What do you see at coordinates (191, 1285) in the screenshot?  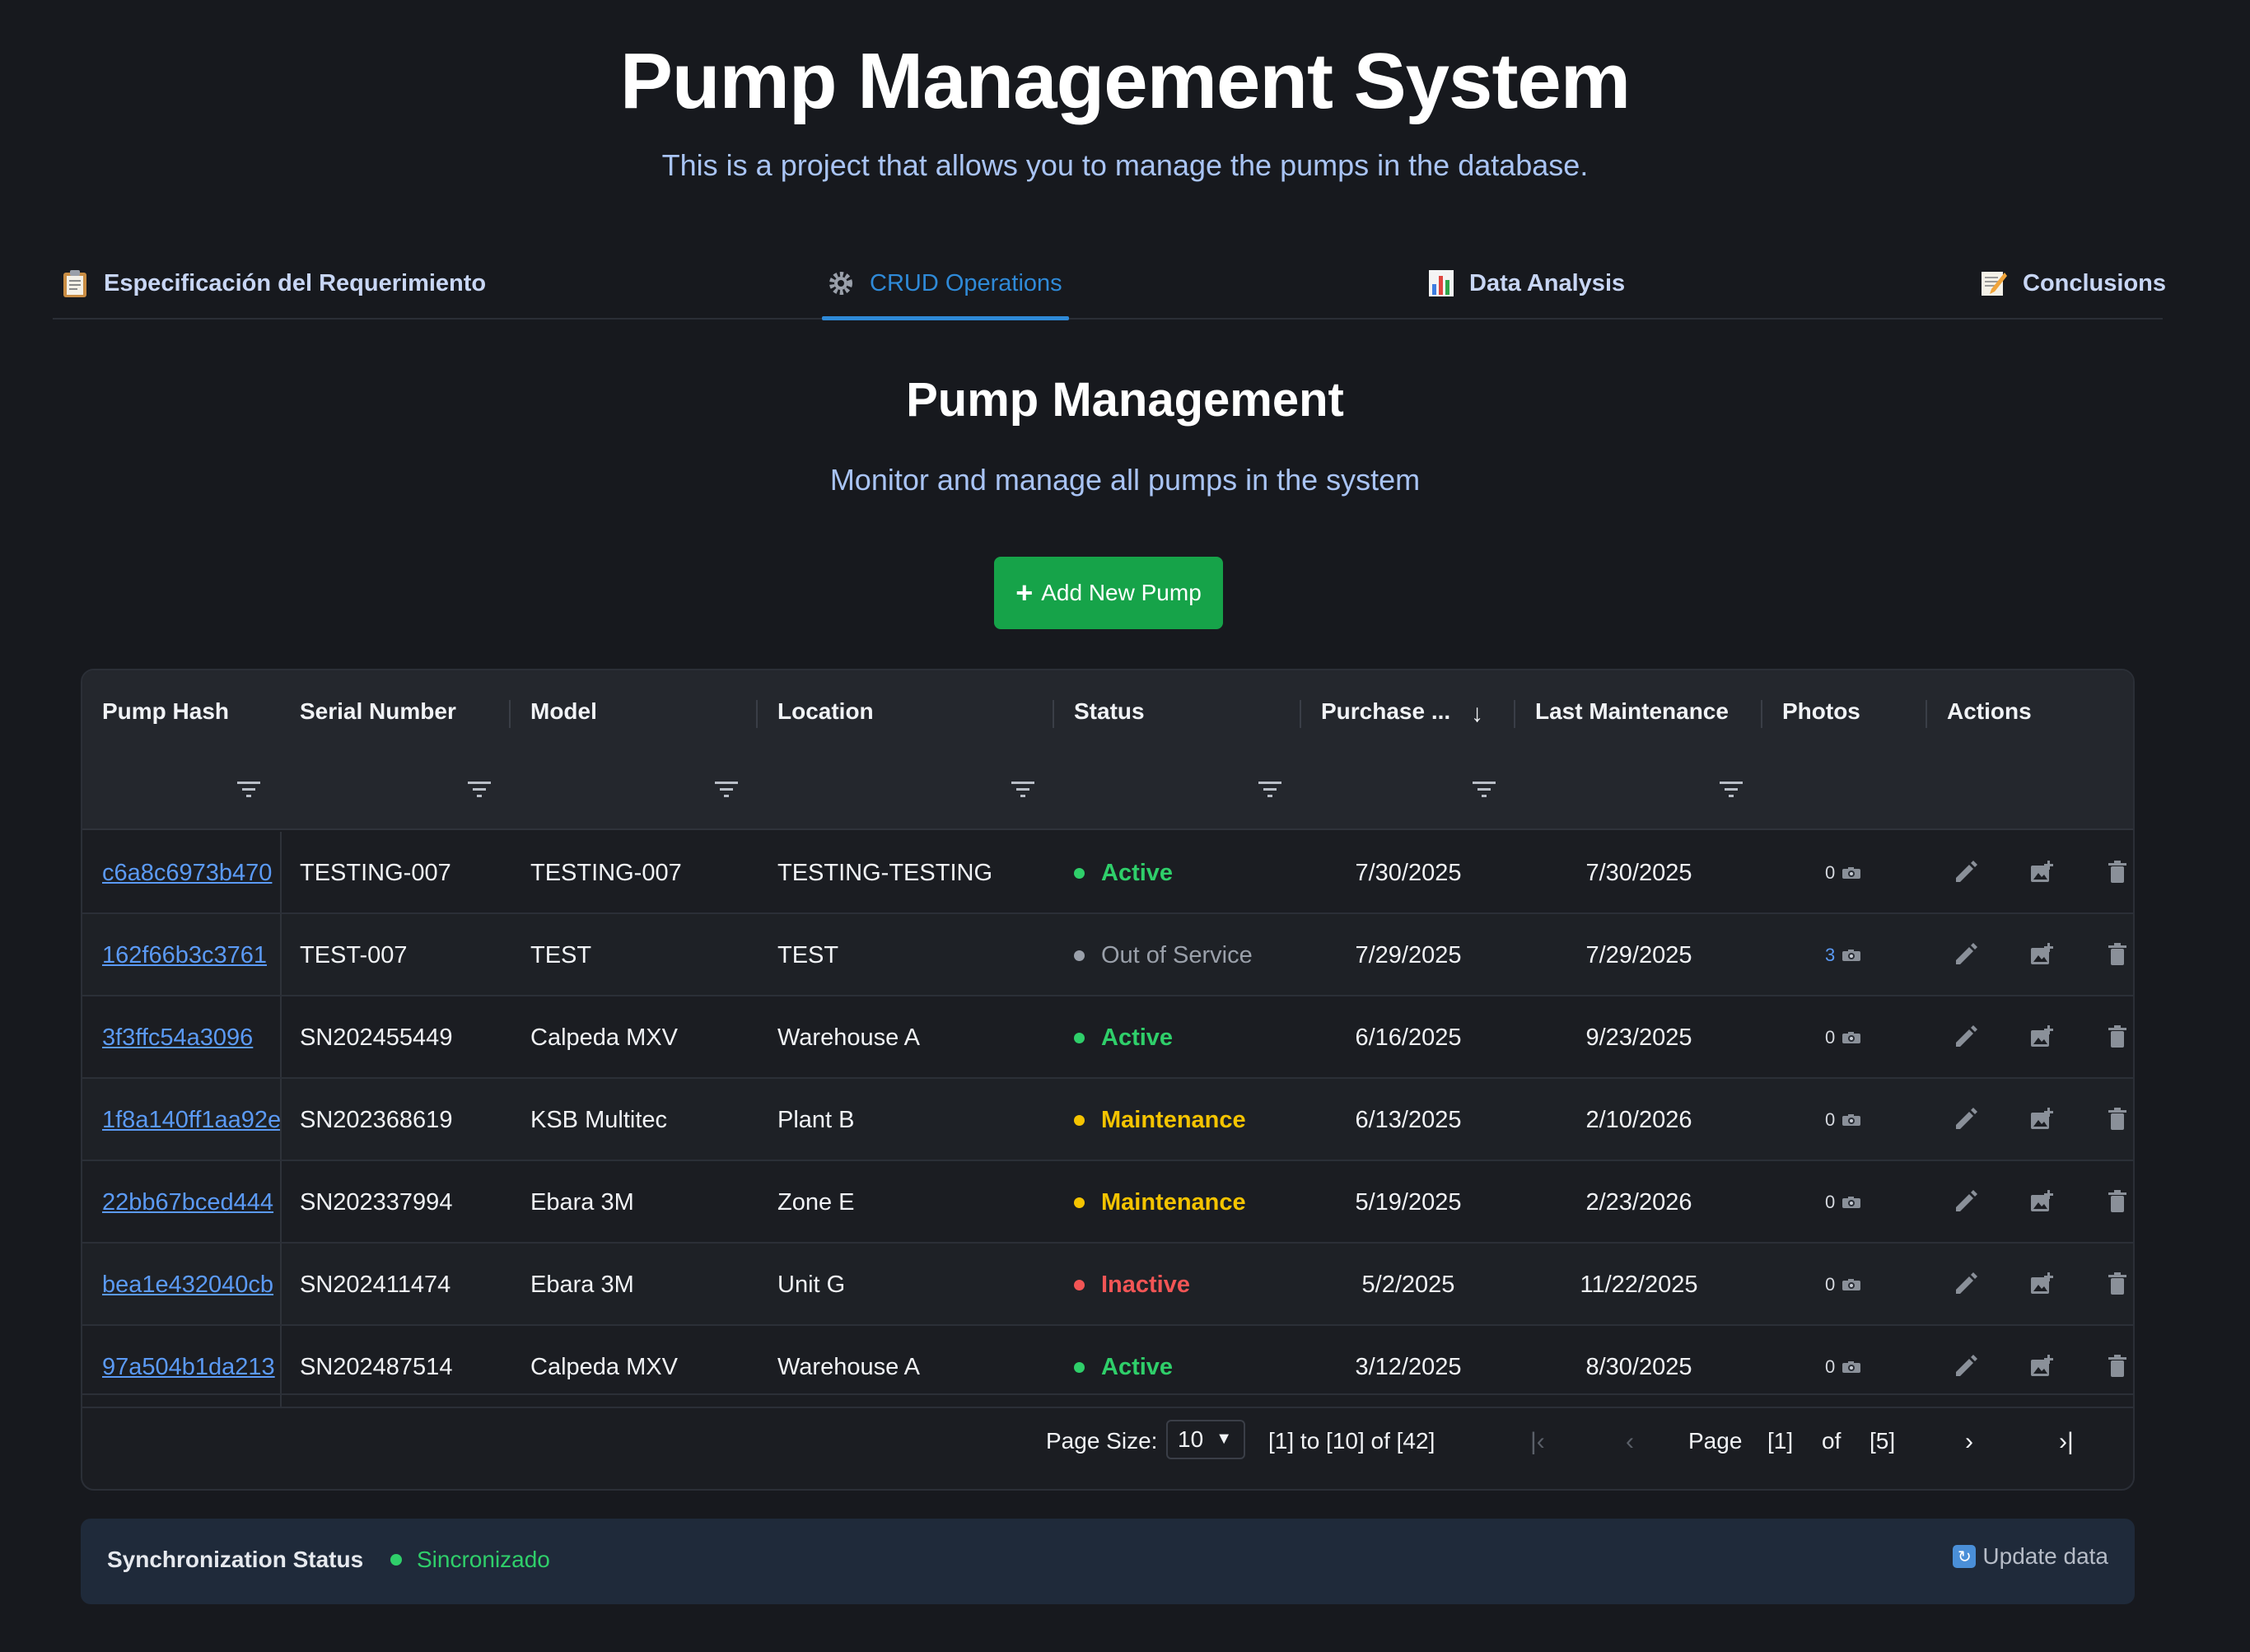 I see `pump-hash-link: bea1e432040cb` at bounding box center [191, 1285].